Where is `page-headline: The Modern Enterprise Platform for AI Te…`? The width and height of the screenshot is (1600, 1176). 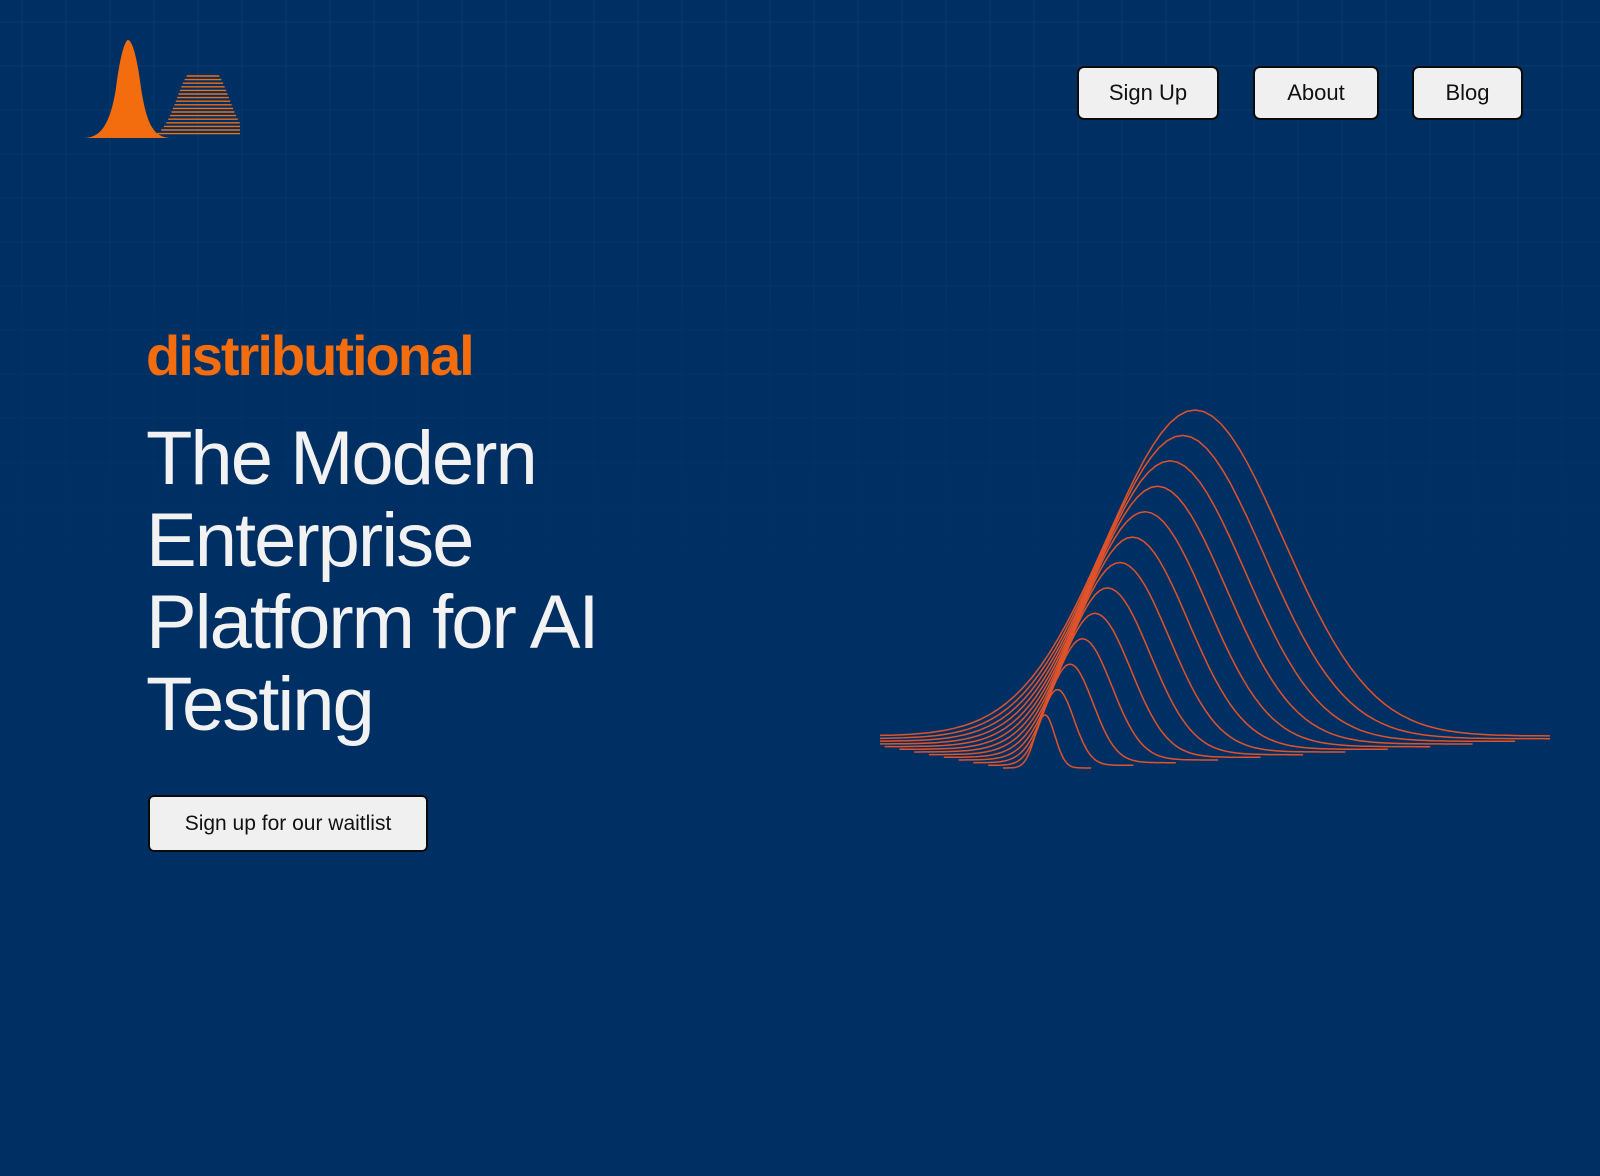
page-headline: The Modern Enterprise Platform for AI Te… is located at coordinates (373, 581).